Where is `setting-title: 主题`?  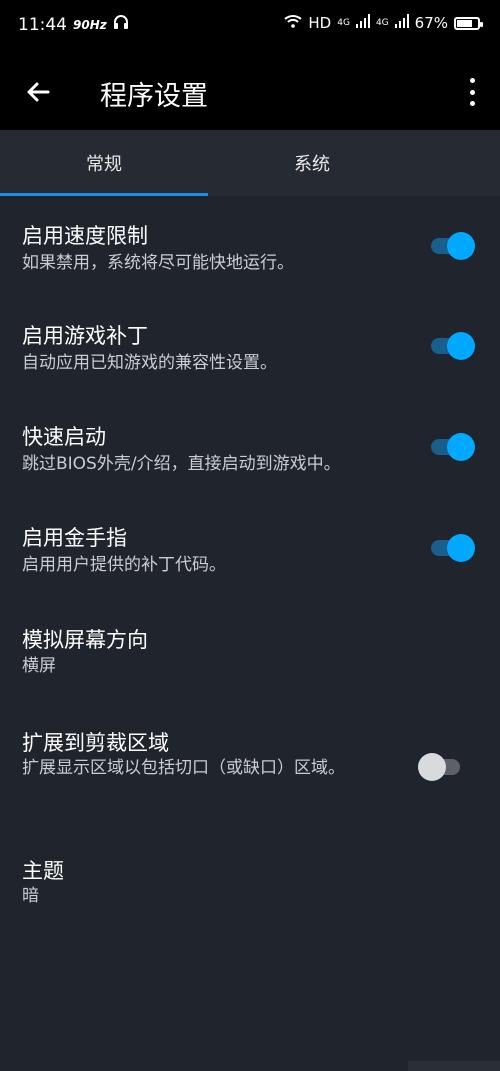
setting-title: 主题 is located at coordinates (43, 871).